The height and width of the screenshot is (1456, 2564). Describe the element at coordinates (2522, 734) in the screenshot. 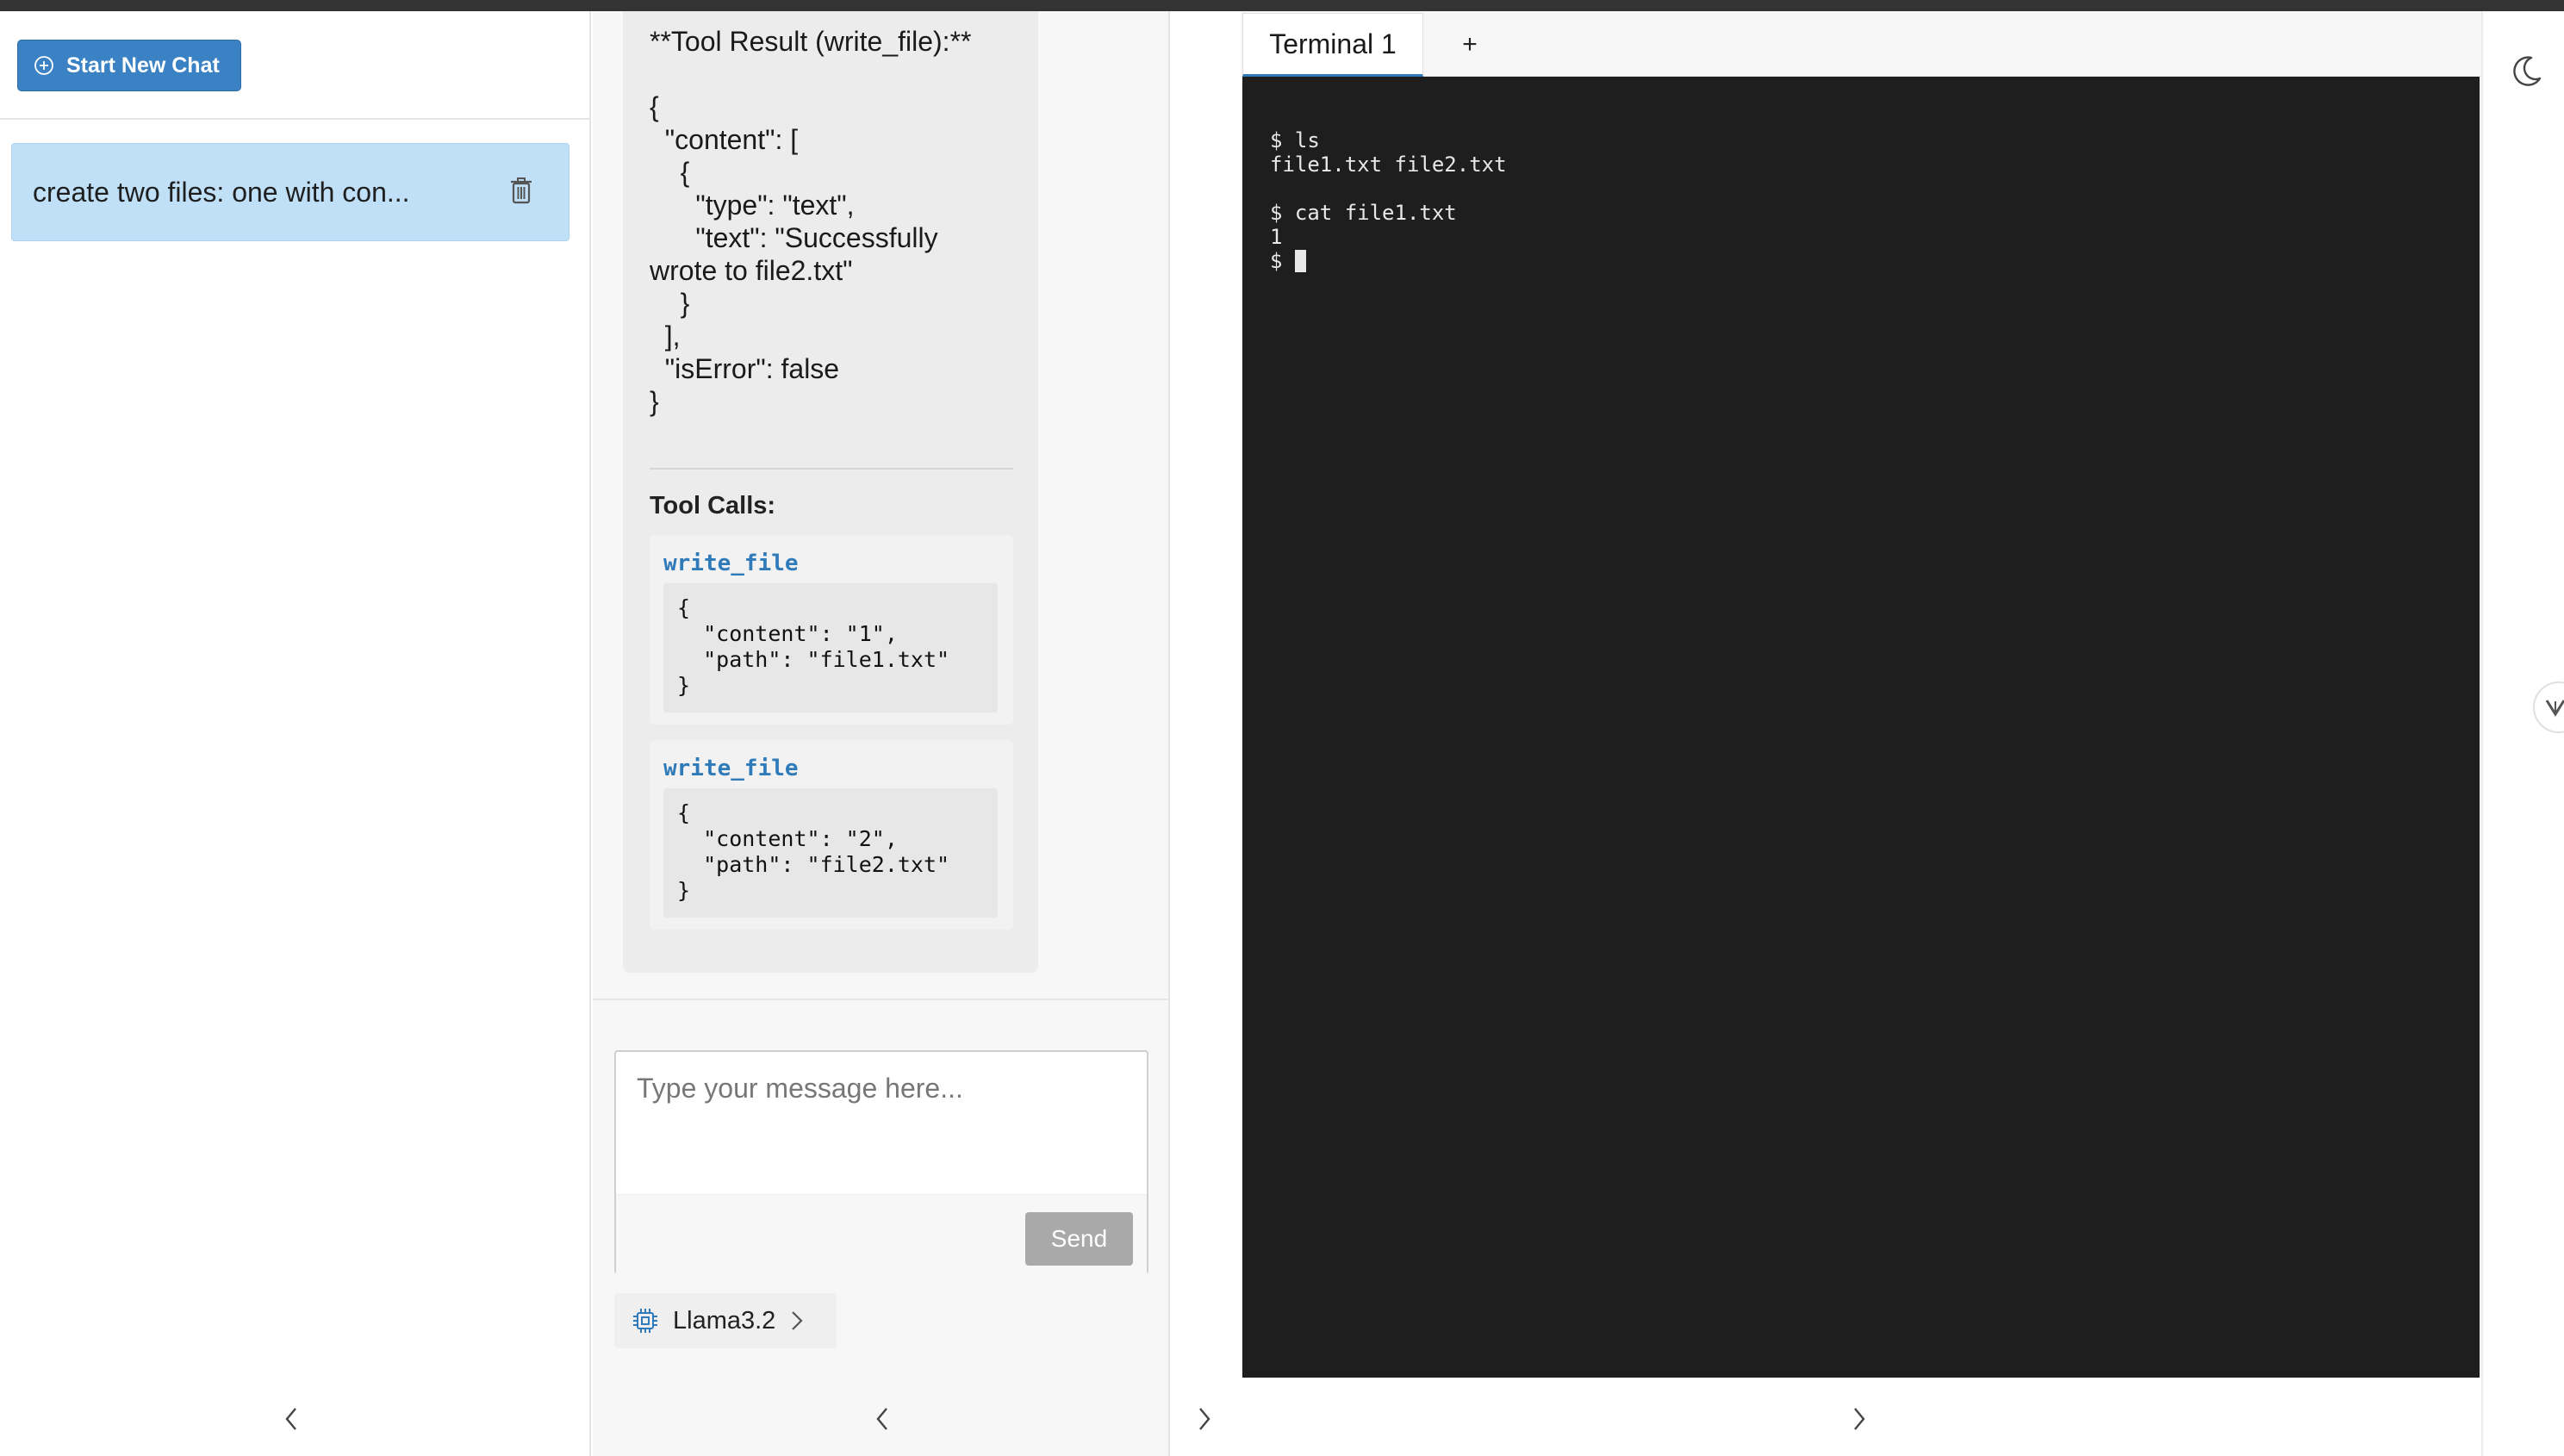

I see `right-rail` at that location.